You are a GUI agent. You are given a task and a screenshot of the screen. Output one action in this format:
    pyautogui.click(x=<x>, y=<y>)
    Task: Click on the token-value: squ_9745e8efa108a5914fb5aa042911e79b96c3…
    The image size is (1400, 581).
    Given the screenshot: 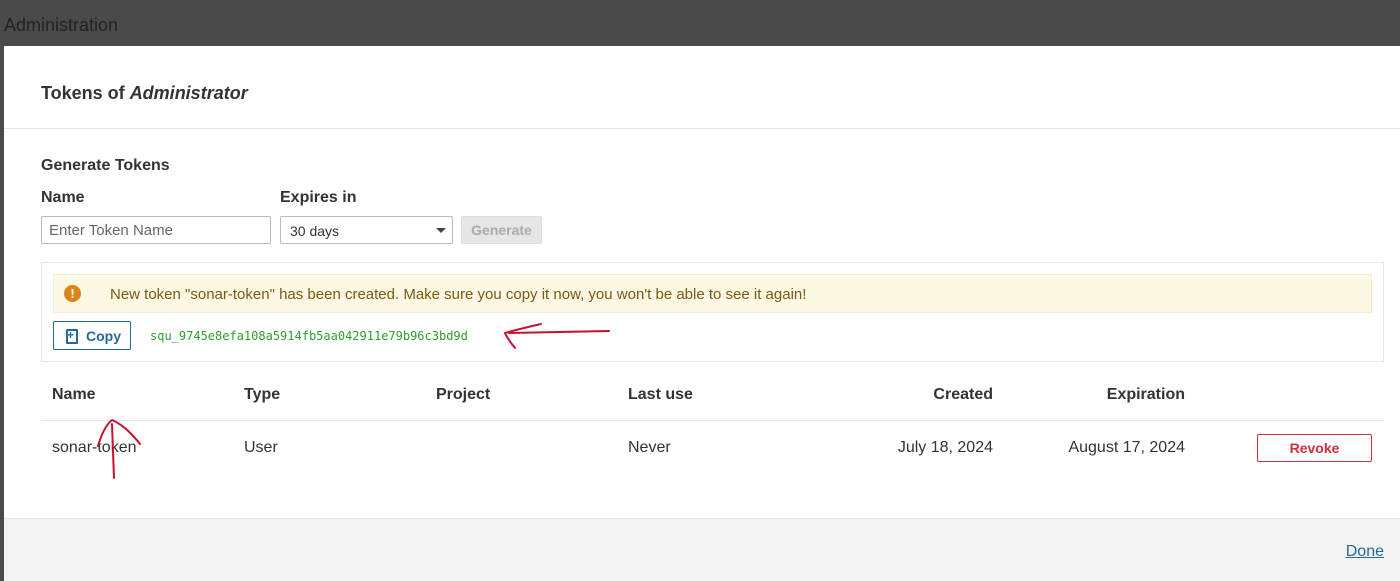 What is the action you would take?
    pyautogui.click(x=309, y=336)
    